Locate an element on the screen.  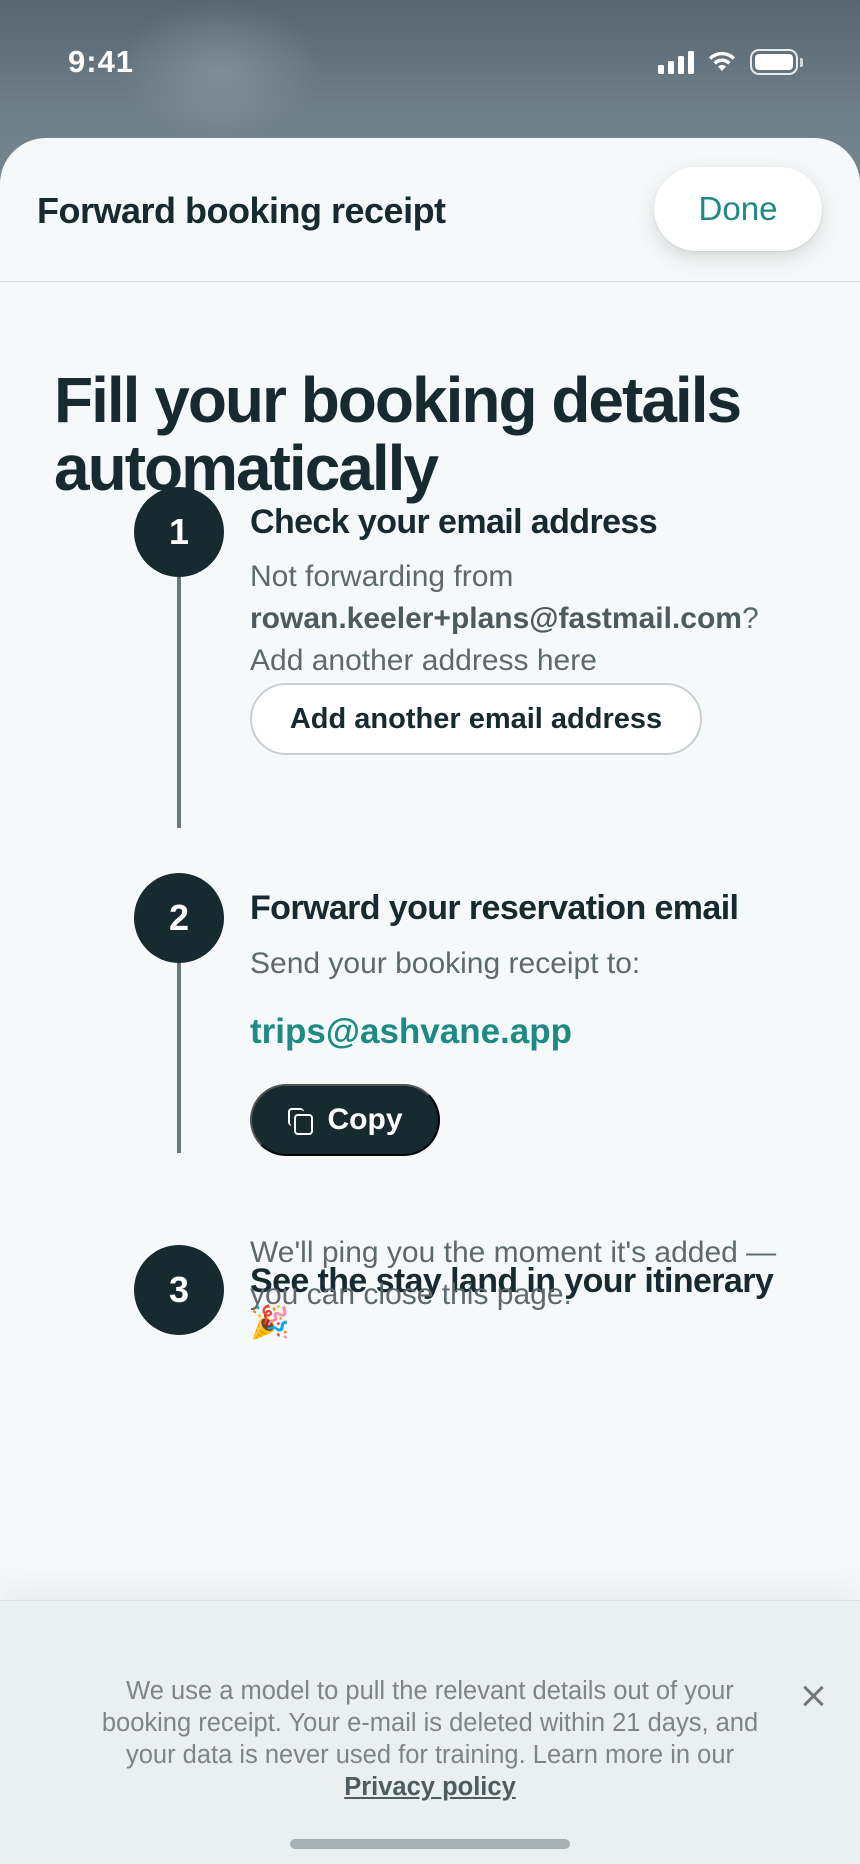
battery-icon is located at coordinates (776, 62).